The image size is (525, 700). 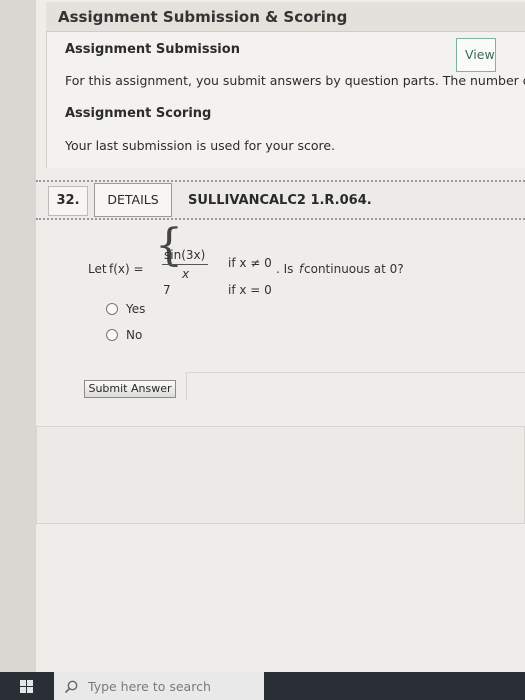 I want to click on let-text: Let, so click(x=97, y=269).